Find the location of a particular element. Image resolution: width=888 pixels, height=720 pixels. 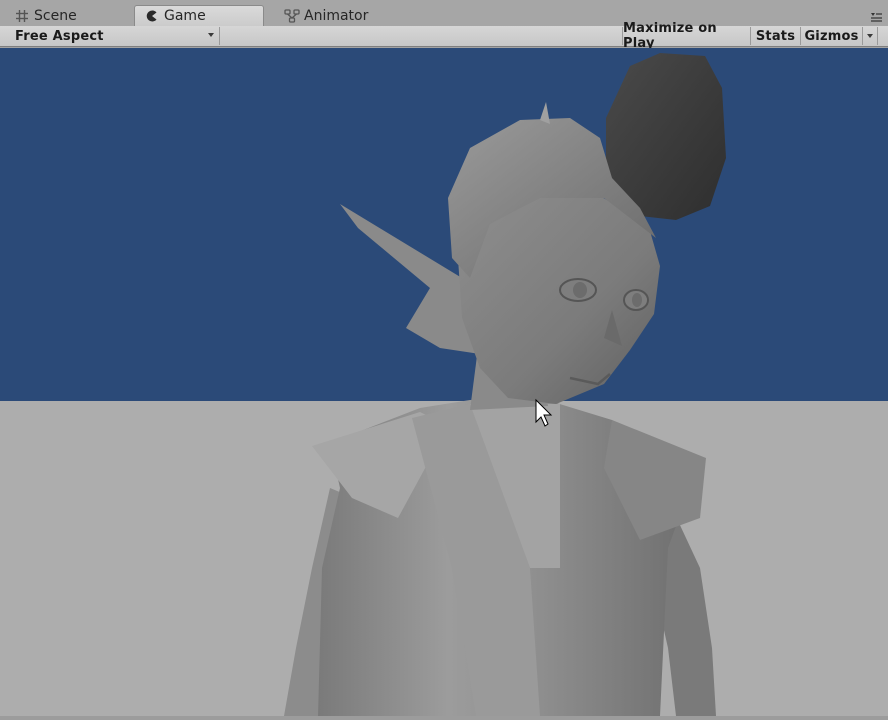

panel-bottom-border is located at coordinates (444, 718).